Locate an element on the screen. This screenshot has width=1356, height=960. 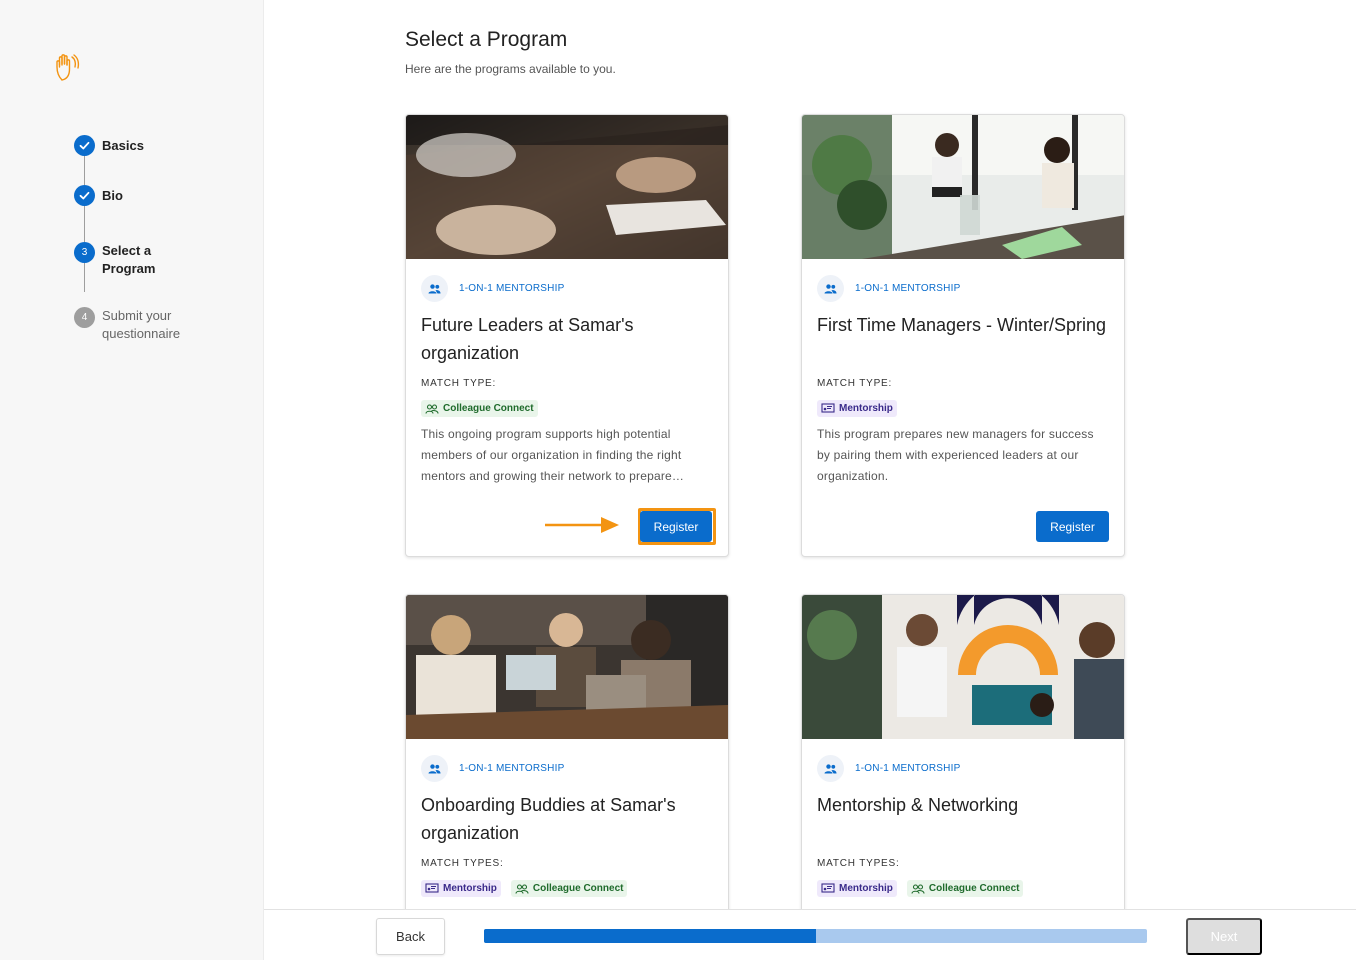
hand-logo-icon is located at coordinates (68, 67).